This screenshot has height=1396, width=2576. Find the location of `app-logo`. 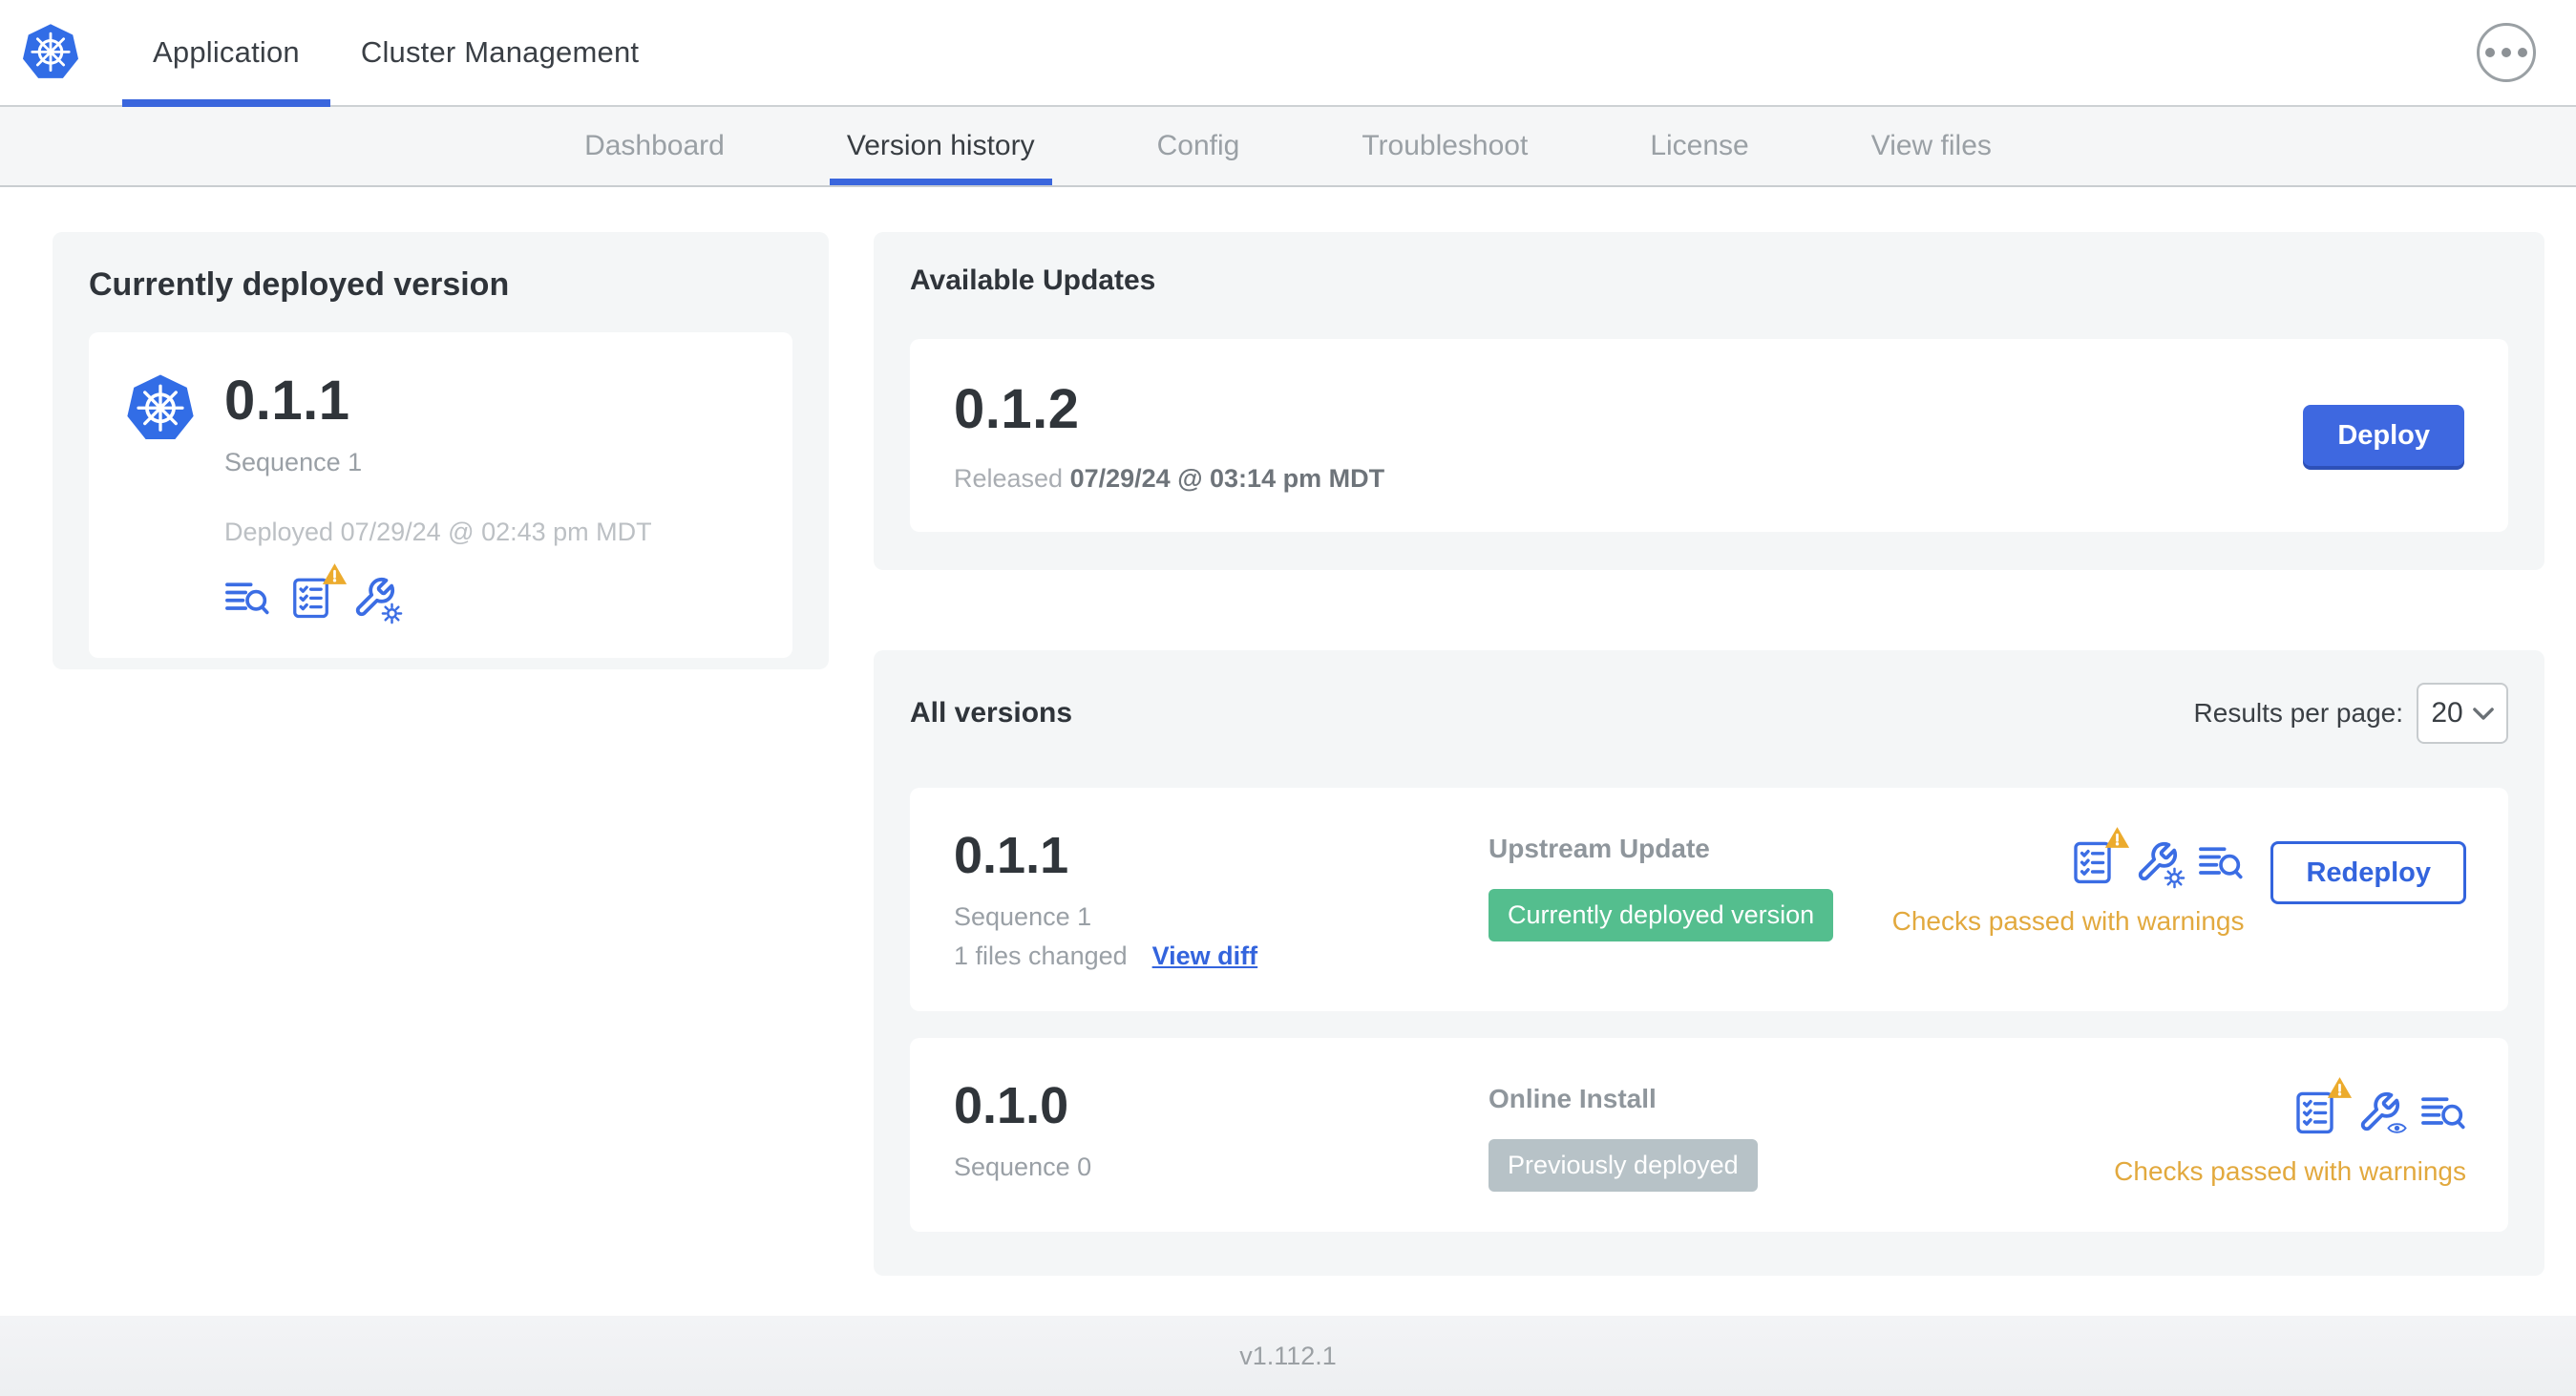

app-logo is located at coordinates (40, 52).